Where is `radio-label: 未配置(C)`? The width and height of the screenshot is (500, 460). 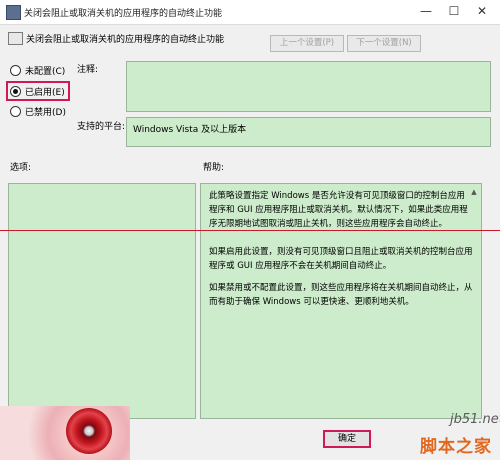
radio-label: 未配置(C) is located at coordinates (45, 71).